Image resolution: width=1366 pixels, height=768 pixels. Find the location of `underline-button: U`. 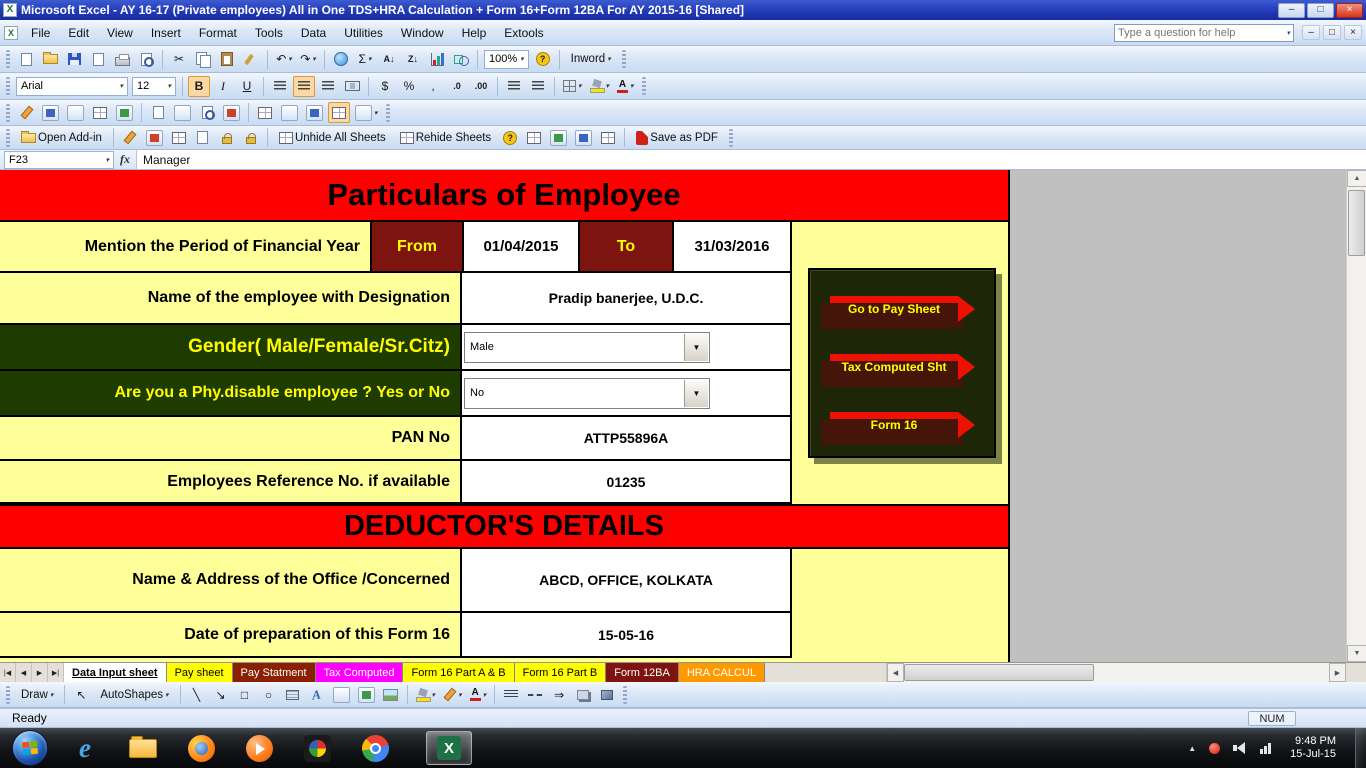

underline-button: U is located at coordinates (247, 86).